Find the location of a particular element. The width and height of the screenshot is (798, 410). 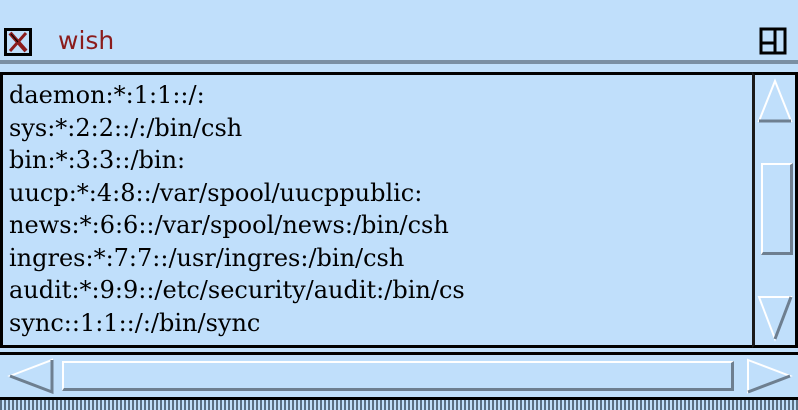

window-frame-bottom is located at coordinates (399, 405).